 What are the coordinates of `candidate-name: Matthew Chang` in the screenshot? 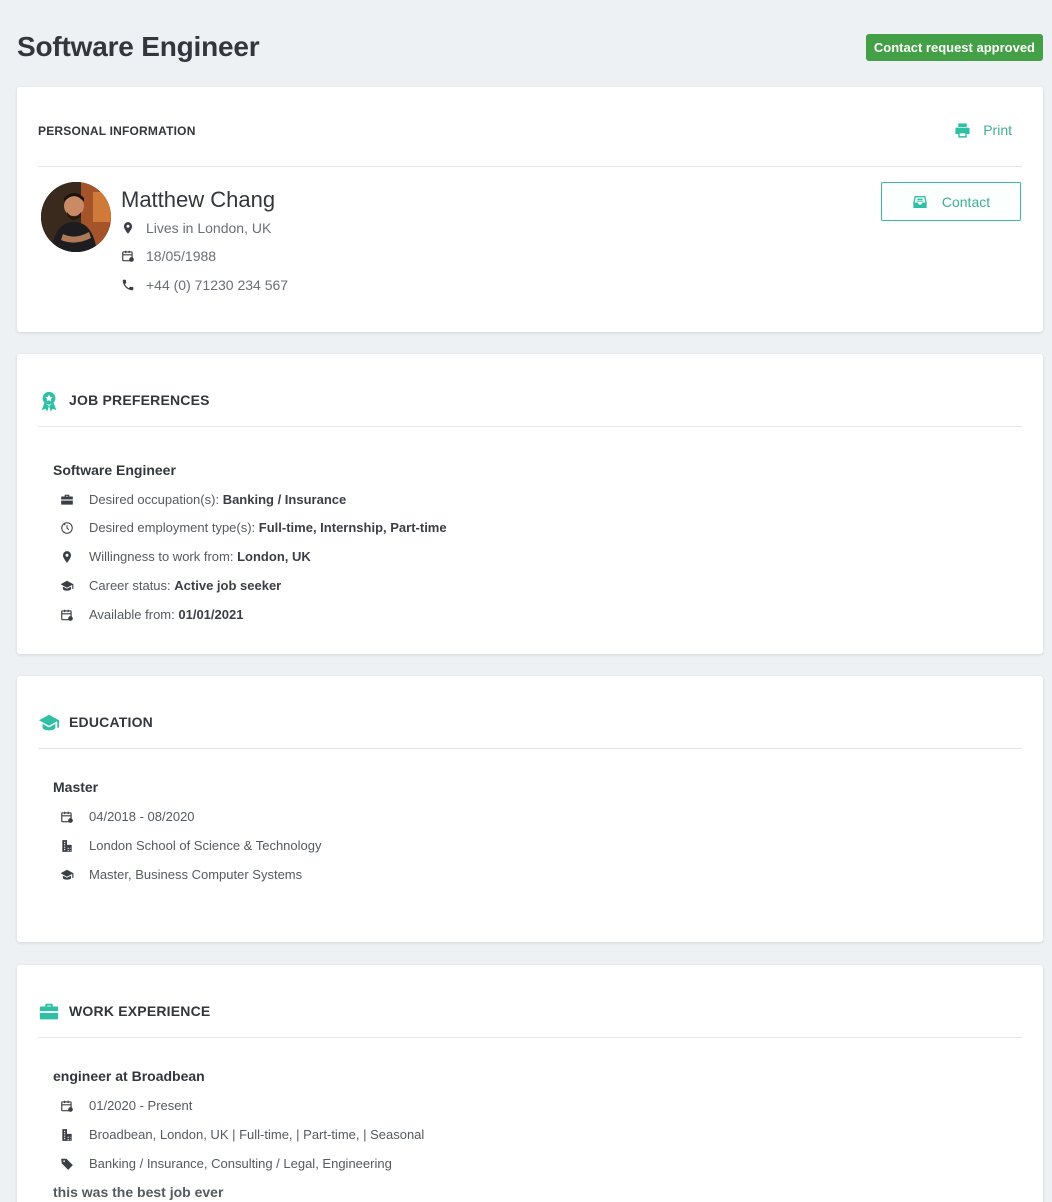 It's located at (198, 199).